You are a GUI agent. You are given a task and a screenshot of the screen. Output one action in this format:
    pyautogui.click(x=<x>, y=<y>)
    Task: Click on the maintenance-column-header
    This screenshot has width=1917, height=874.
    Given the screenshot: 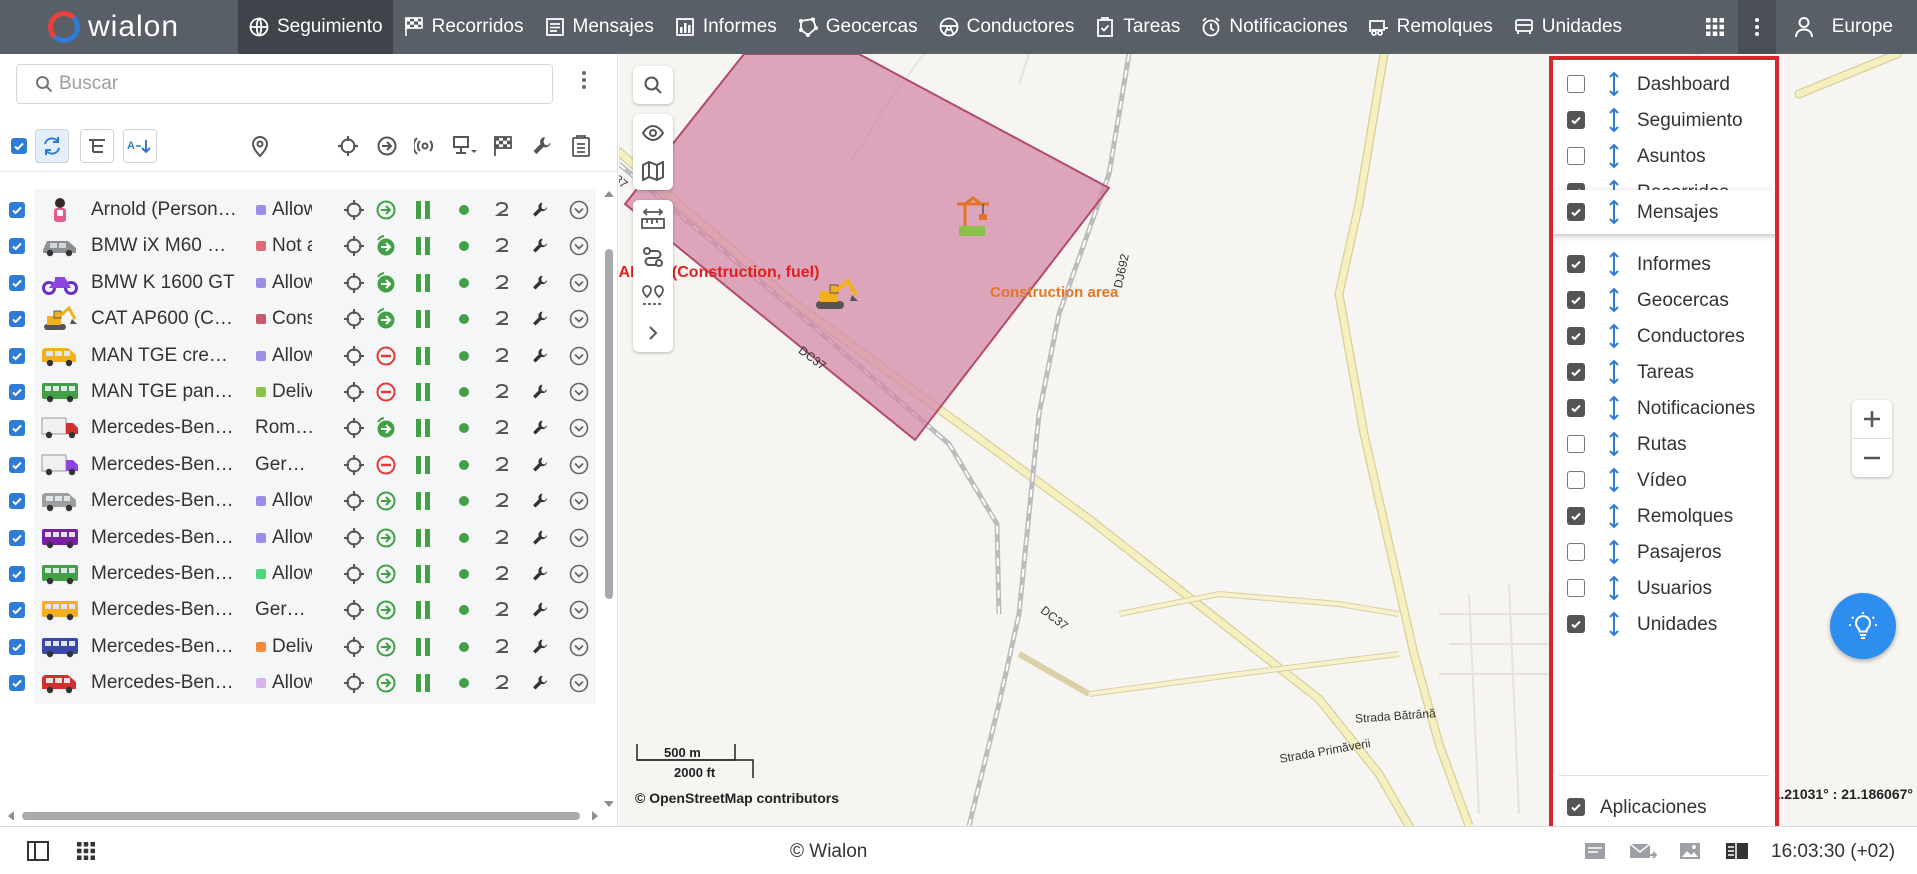 What is the action you would take?
    pyautogui.click(x=542, y=146)
    